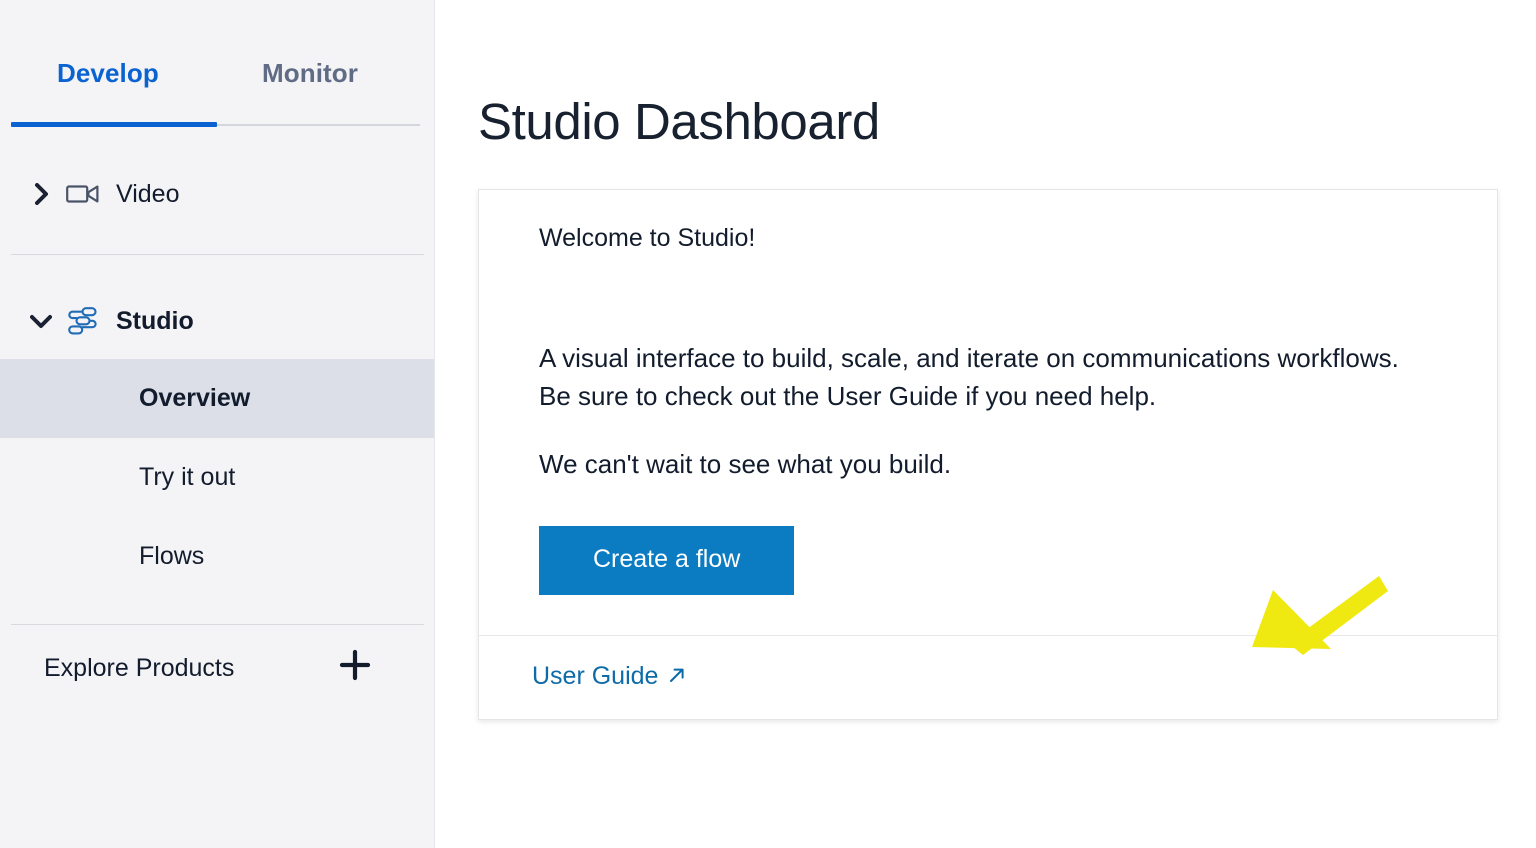  What do you see at coordinates (217, 556) in the screenshot?
I see `sidebar-item-flows: Flows` at bounding box center [217, 556].